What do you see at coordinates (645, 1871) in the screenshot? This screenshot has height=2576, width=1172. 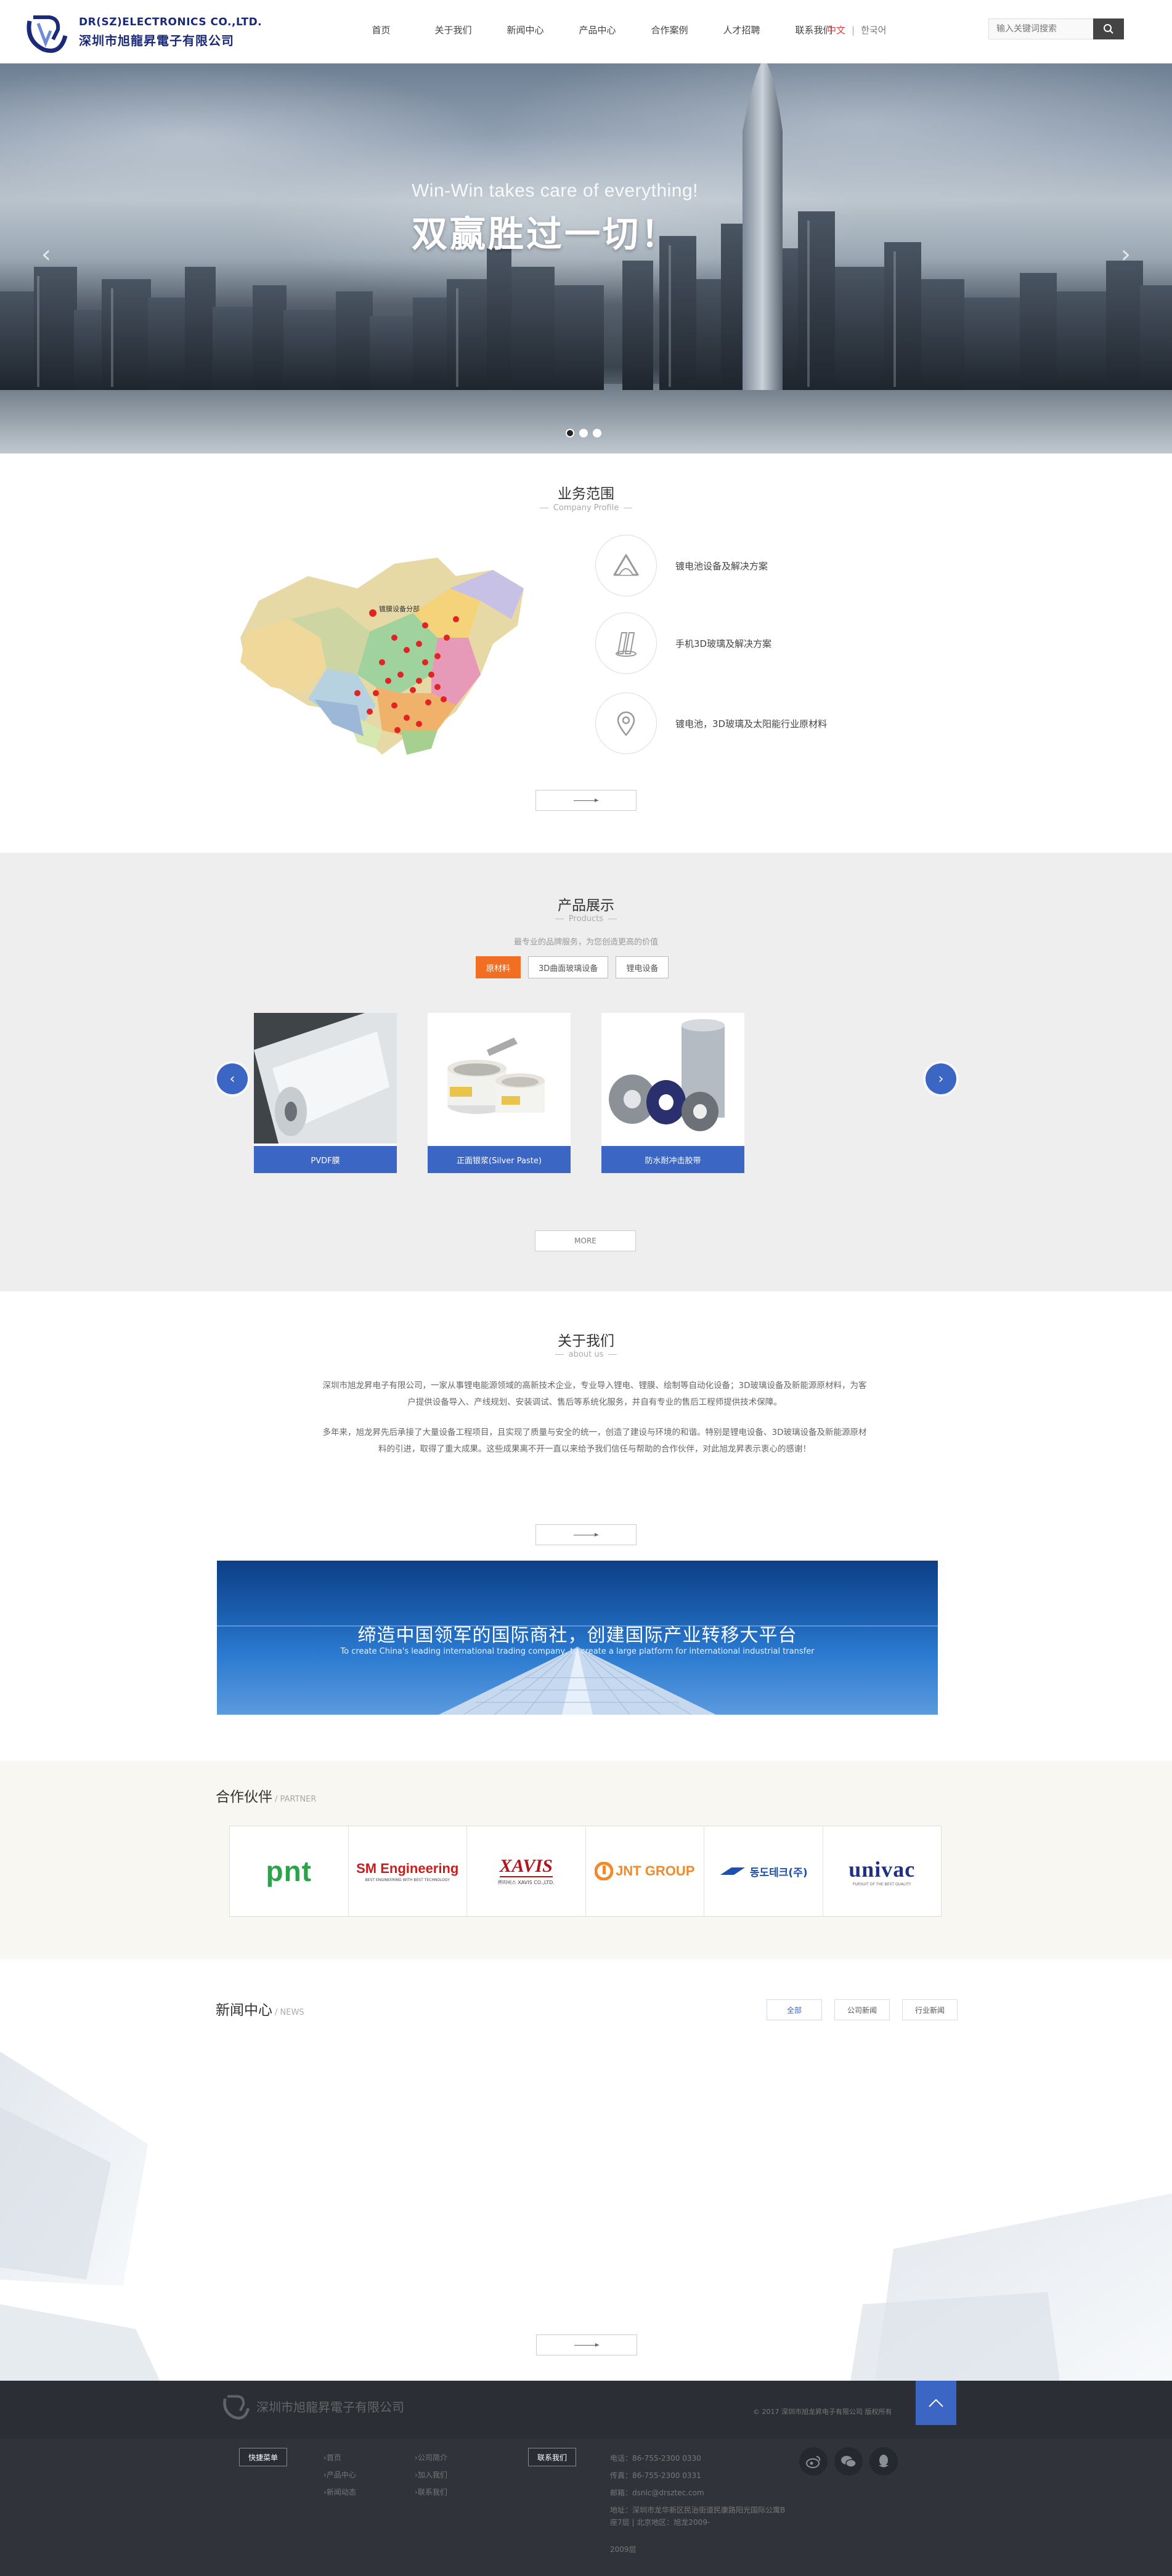 I see `partner-logo-jnt: JNT GROUP` at bounding box center [645, 1871].